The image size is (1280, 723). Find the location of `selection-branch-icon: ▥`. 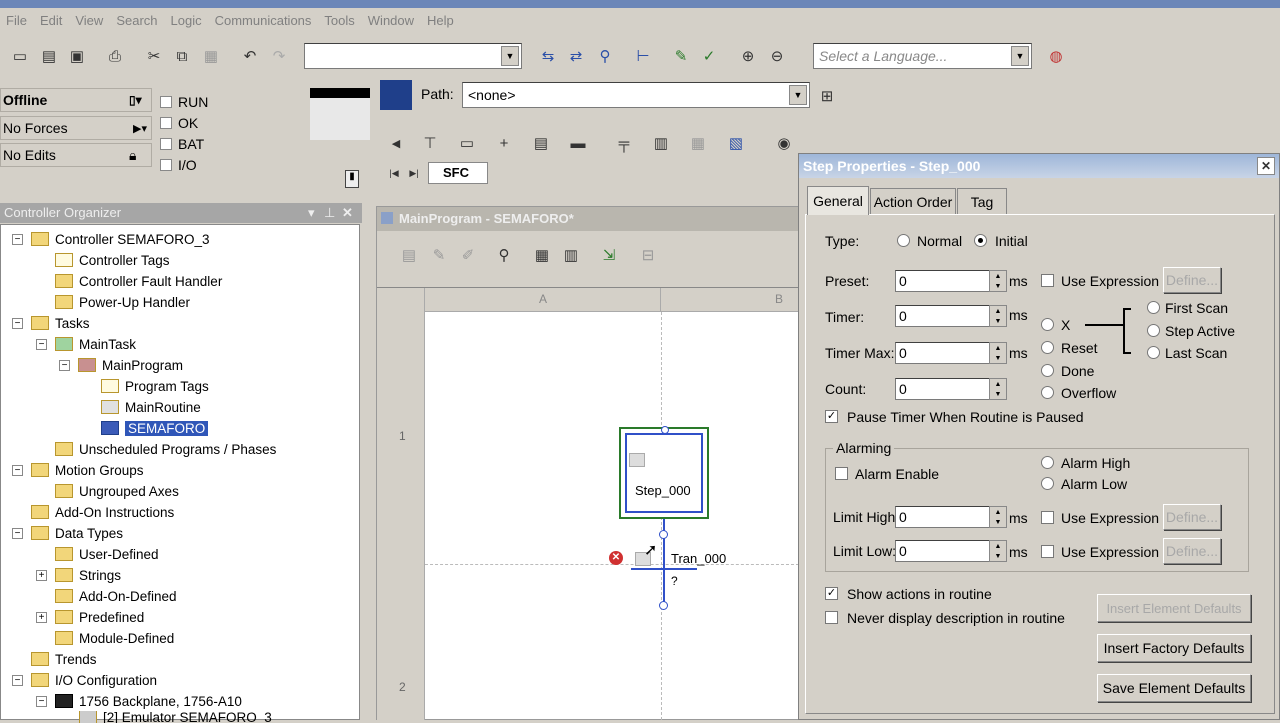

selection-branch-icon: ▥ is located at coordinates (661, 143).